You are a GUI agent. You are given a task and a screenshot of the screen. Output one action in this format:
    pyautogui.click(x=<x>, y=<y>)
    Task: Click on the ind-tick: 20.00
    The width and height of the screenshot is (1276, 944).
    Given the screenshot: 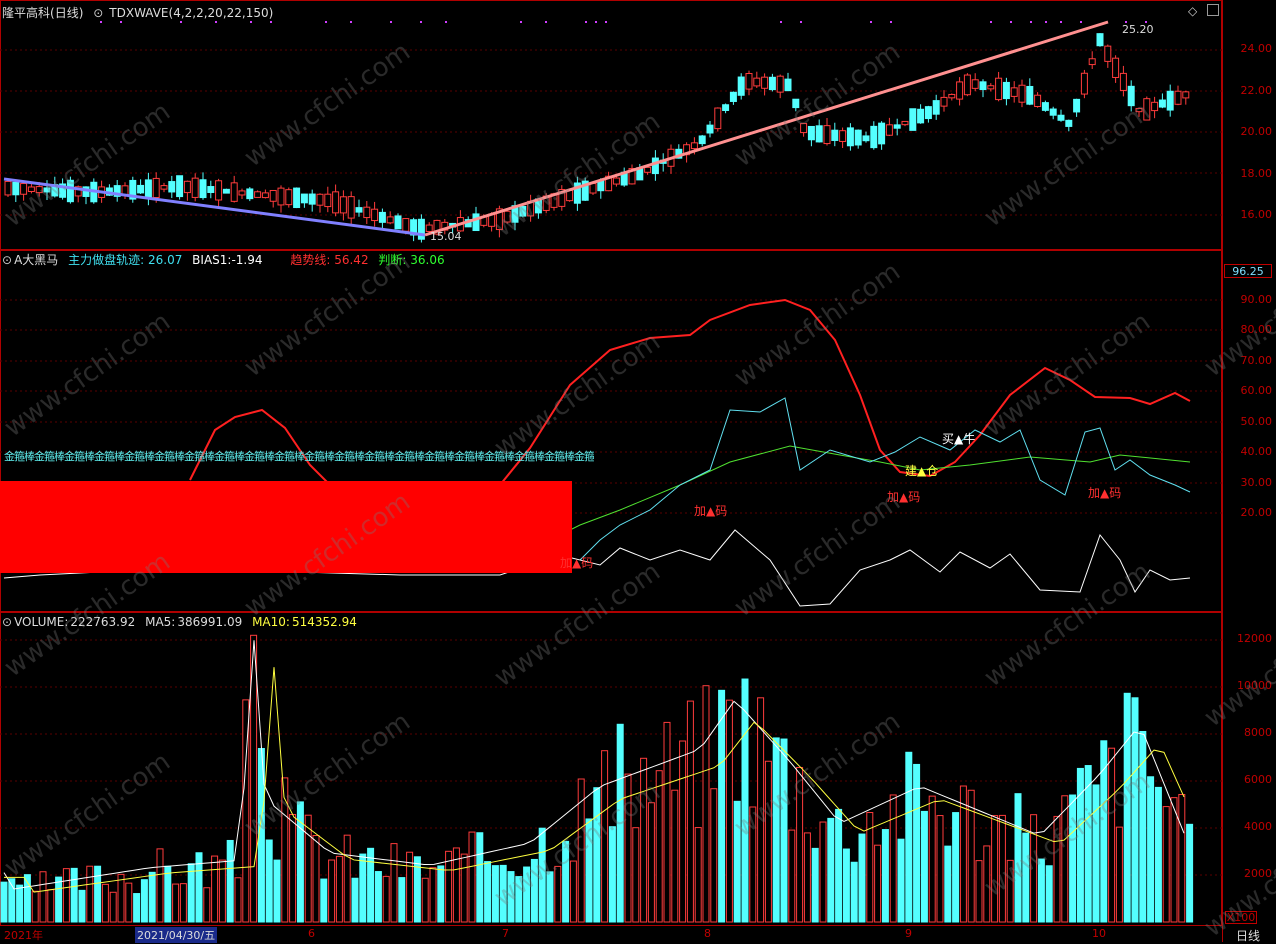 What is the action you would take?
    pyautogui.click(x=1256, y=512)
    